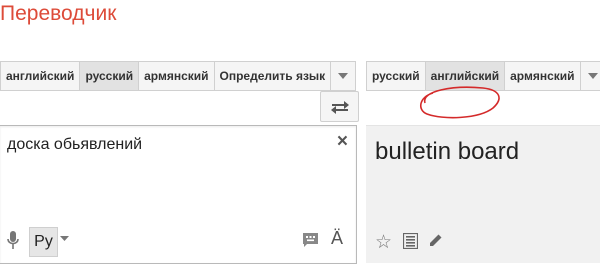 The height and width of the screenshot is (271, 600). I want to click on target-language-dropdown, so click(590, 76).